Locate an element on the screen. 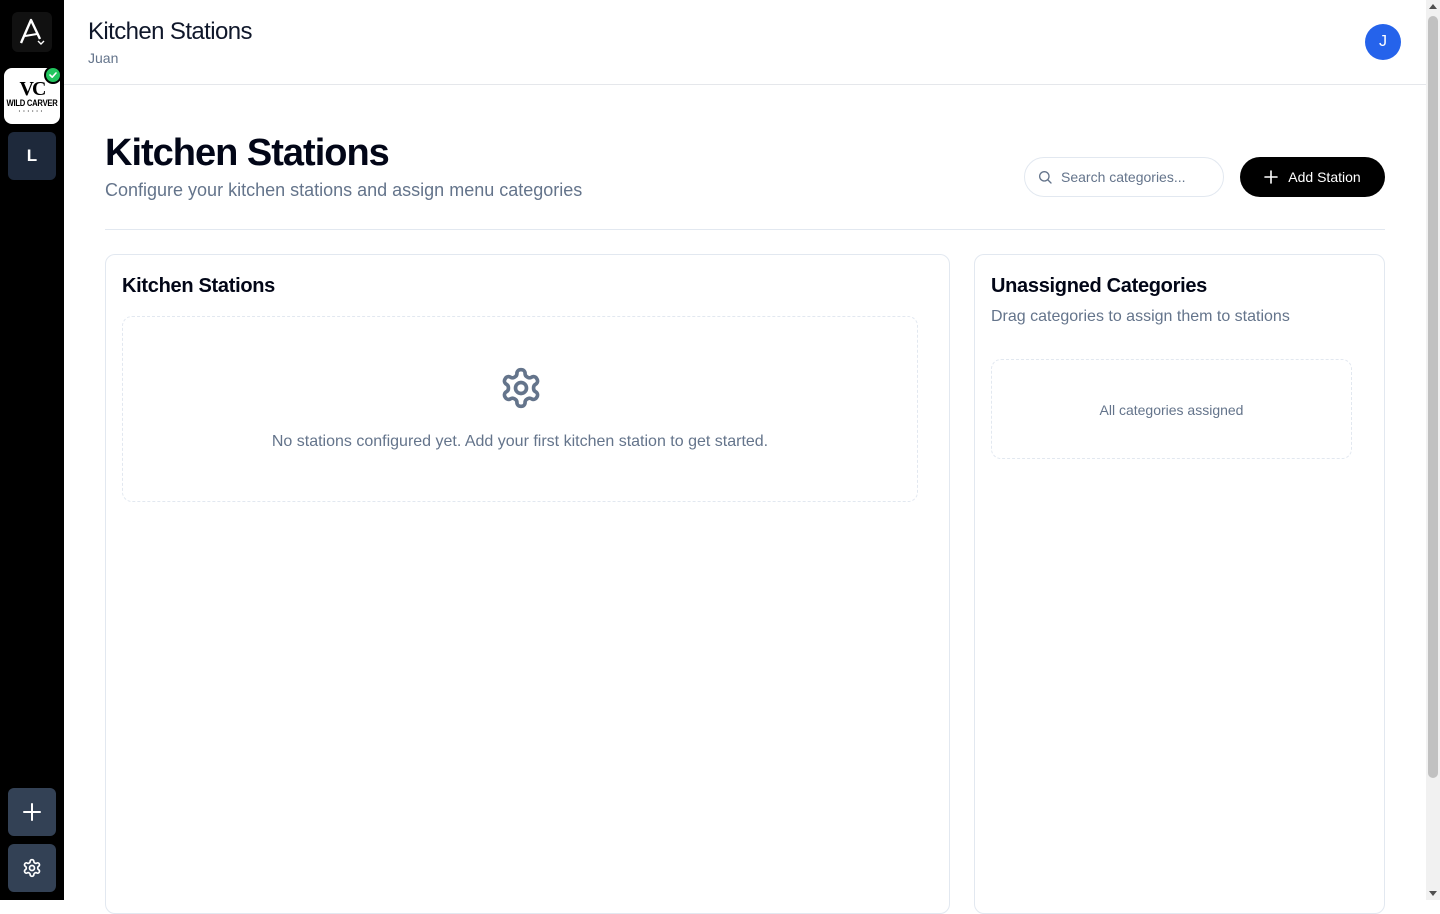 This screenshot has height=914, width=1440. settings-button is located at coordinates (32, 868).